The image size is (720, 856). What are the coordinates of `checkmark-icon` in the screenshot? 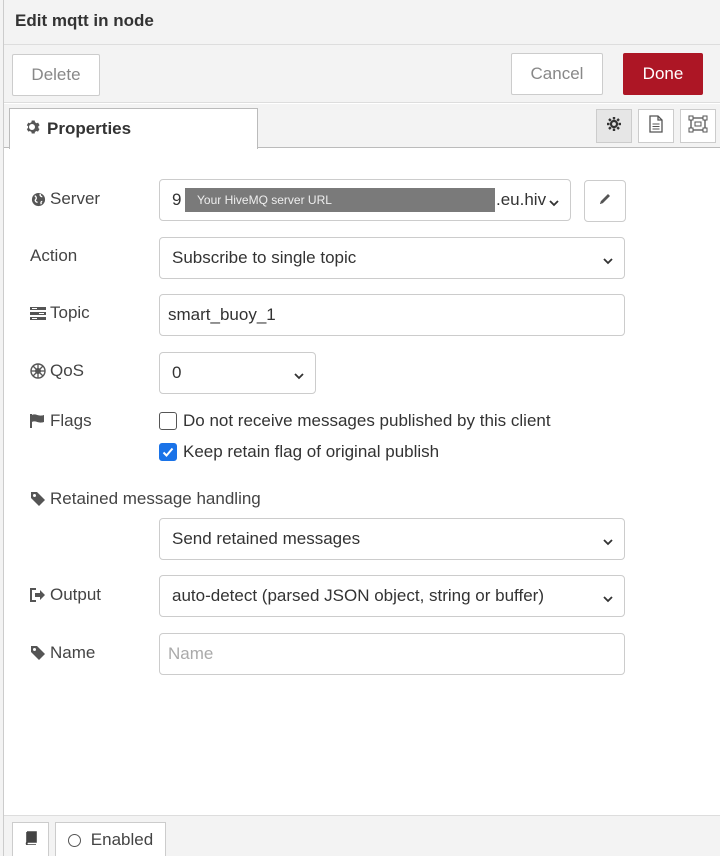 It's located at (168, 452).